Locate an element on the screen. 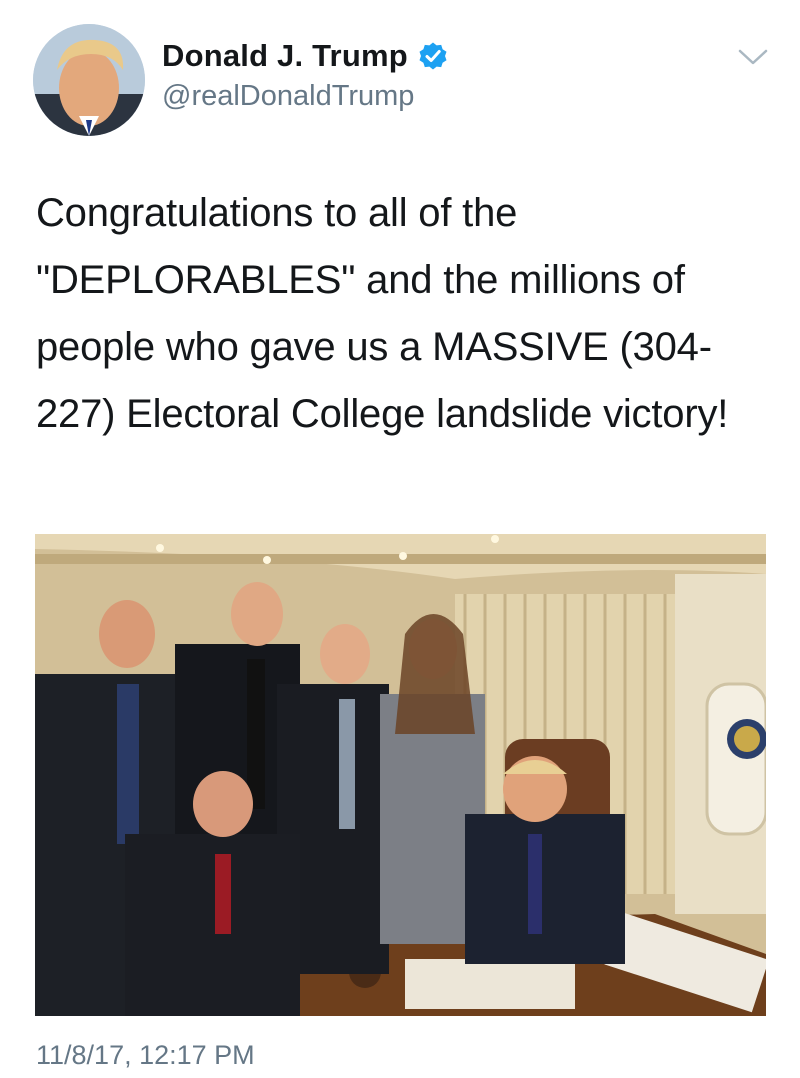  display-name: Donald J. Trump is located at coordinates (285, 56).